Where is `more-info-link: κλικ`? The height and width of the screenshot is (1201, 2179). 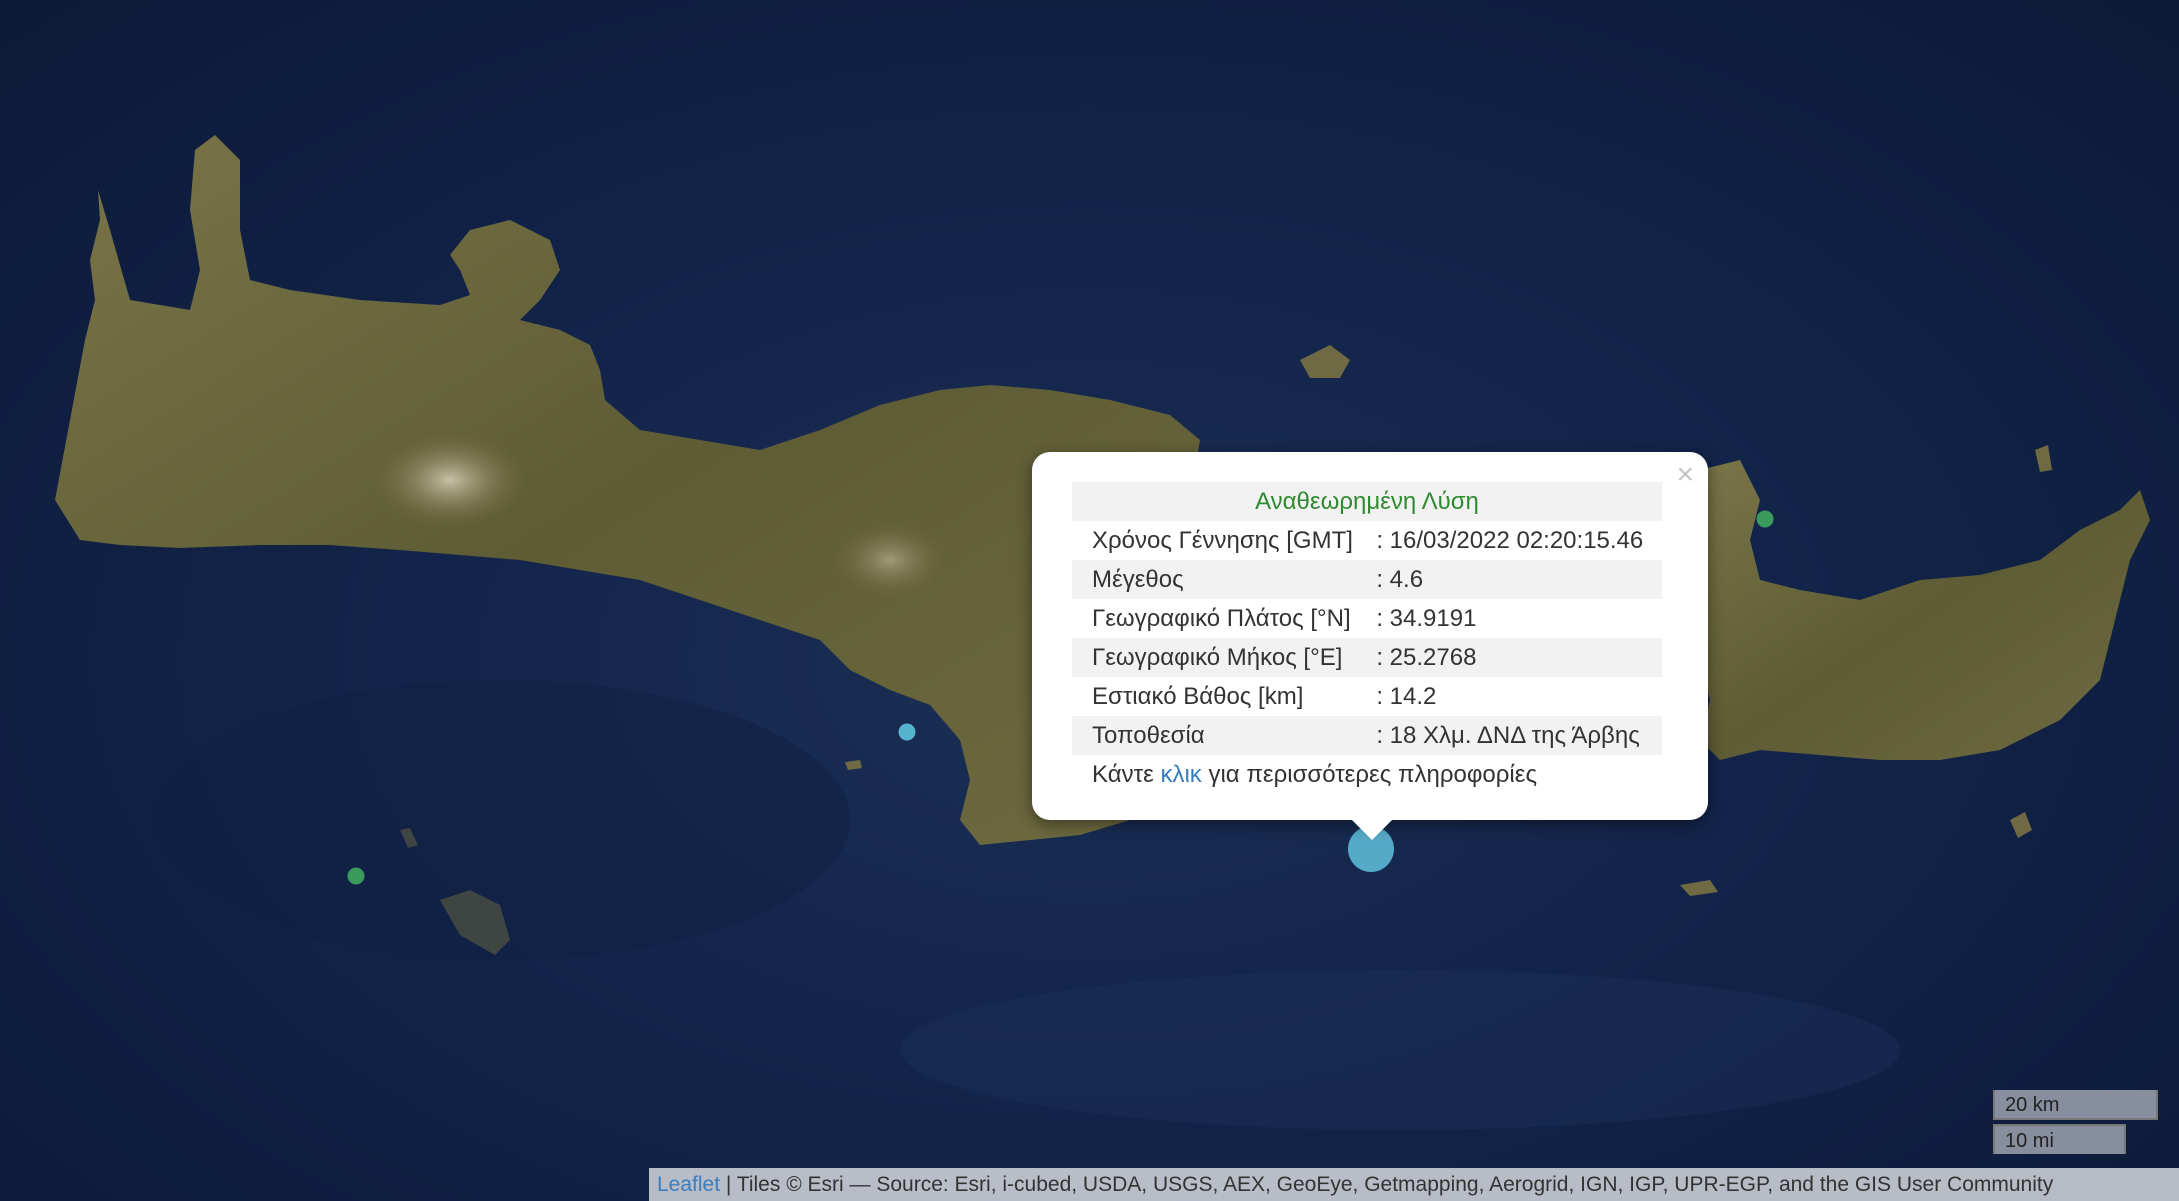
more-info-link: κλικ is located at coordinates (1180, 774).